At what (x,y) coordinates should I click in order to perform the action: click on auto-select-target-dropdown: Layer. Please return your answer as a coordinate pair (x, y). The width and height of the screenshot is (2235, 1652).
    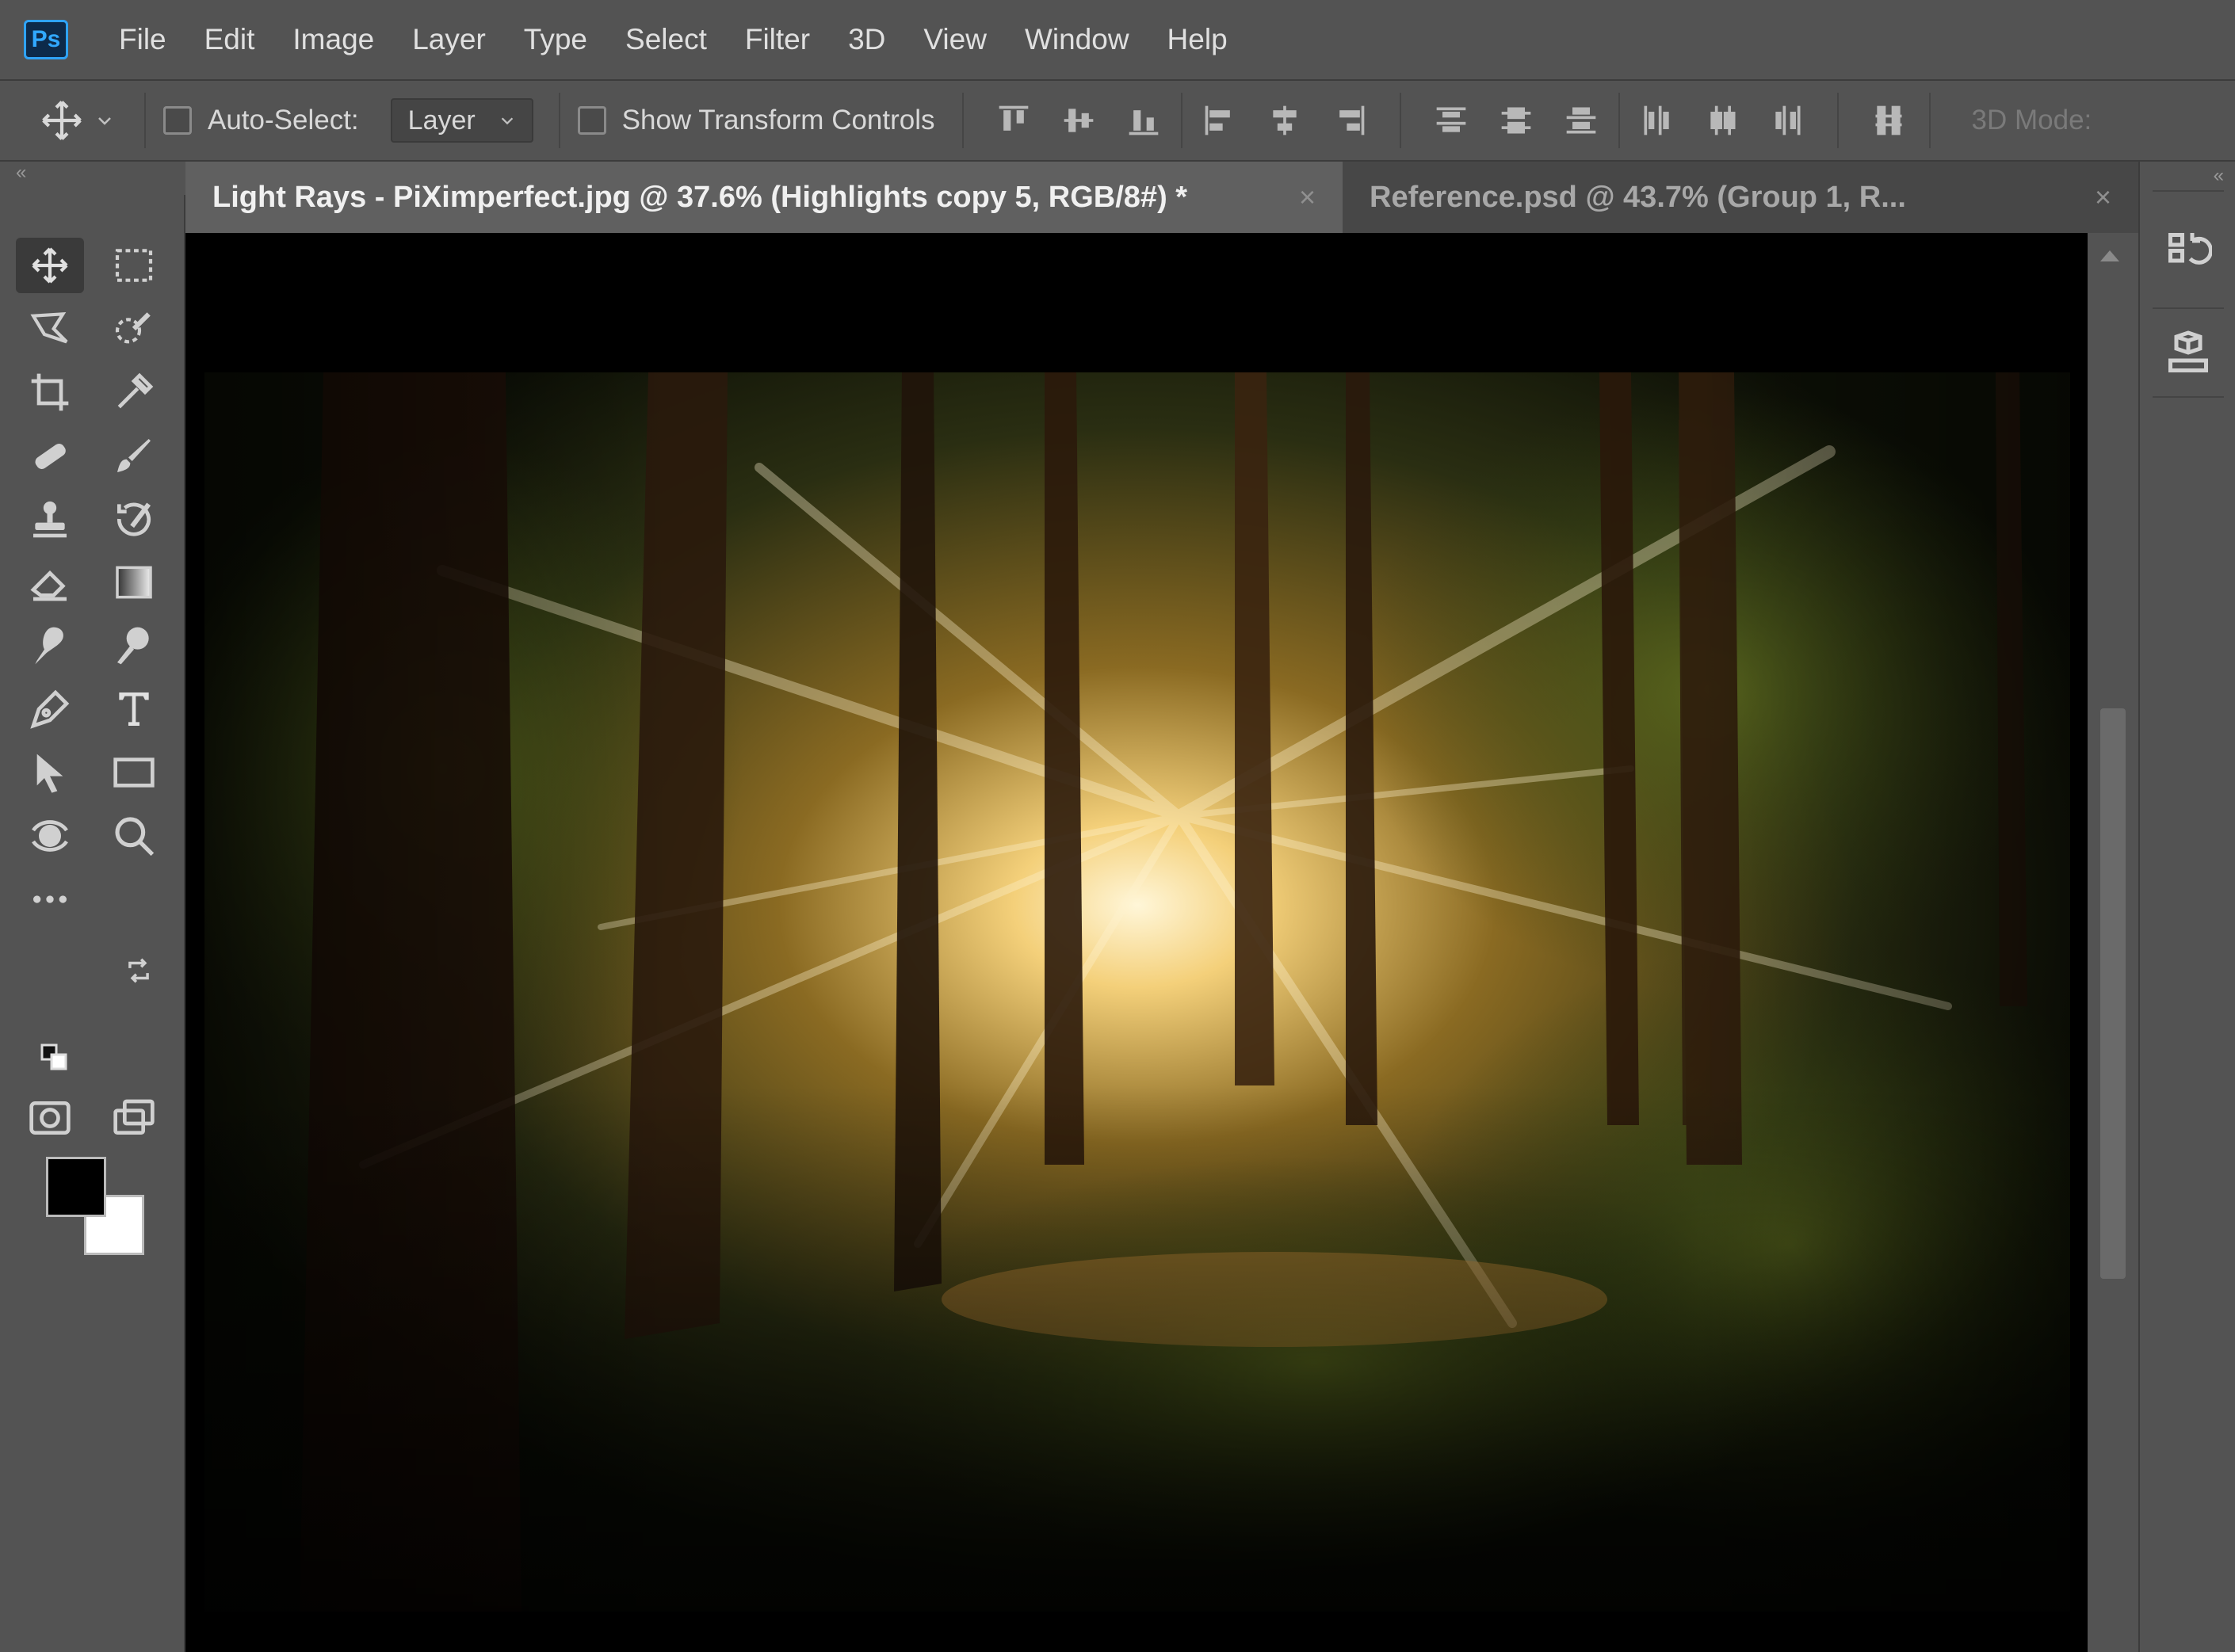
    Looking at the image, I should click on (461, 120).